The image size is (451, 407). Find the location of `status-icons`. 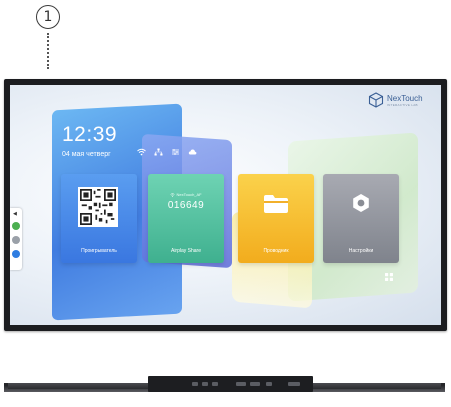

status-icons is located at coordinates (166, 153).